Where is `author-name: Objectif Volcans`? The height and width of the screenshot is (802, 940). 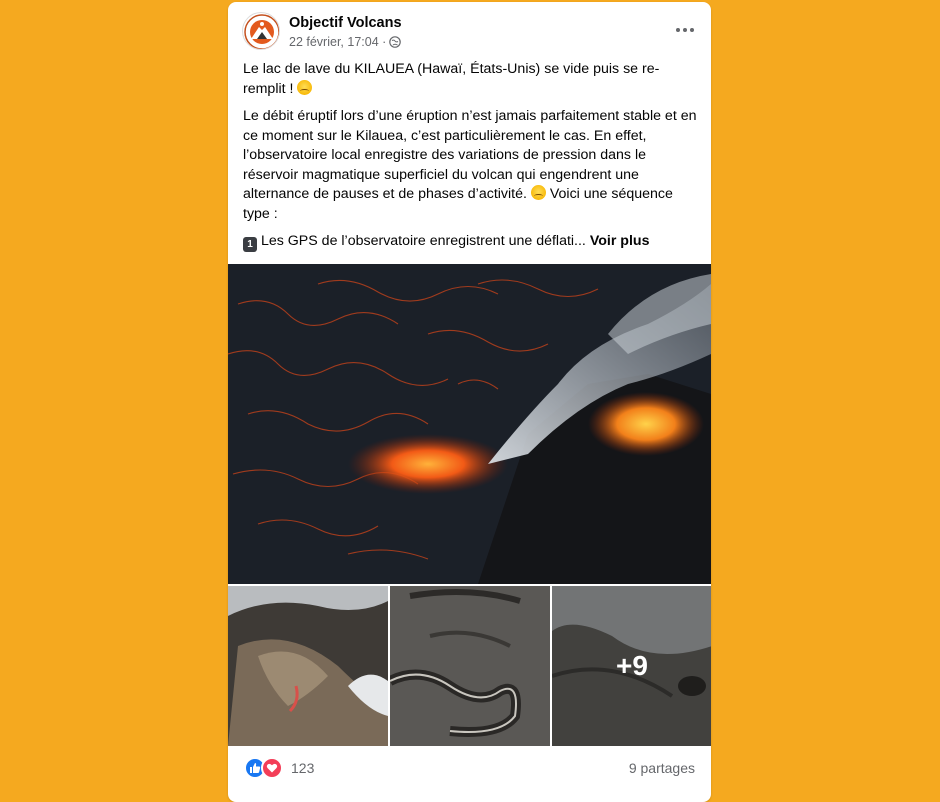
author-name: Objectif Volcans is located at coordinates (345, 23).